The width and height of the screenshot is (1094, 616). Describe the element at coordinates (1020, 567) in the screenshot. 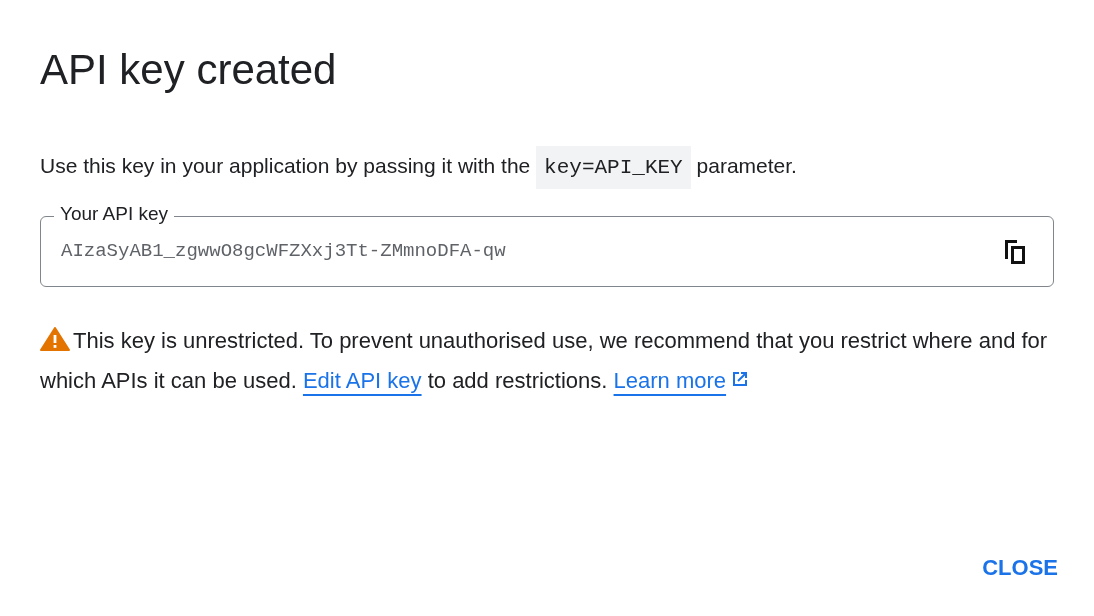

I see `close-button: CLOSE` at that location.